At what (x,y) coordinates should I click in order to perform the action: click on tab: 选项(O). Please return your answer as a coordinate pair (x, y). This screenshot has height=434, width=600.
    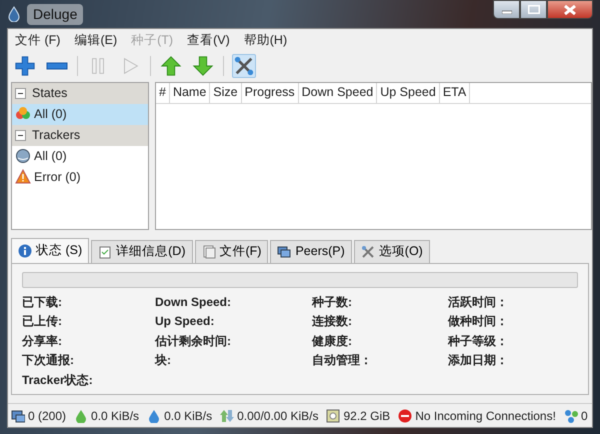
    Looking at the image, I should click on (392, 251).